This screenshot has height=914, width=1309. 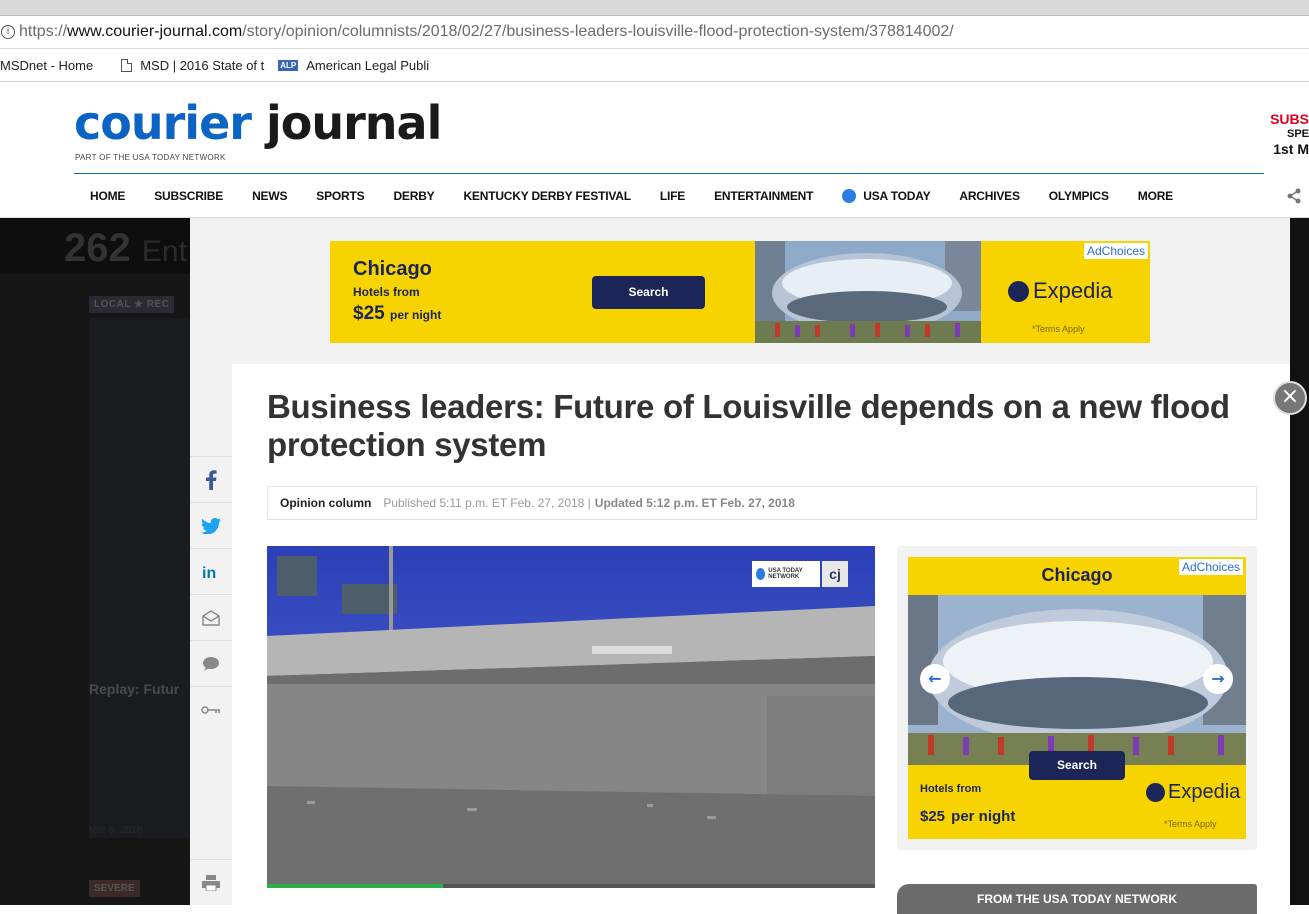 I want to click on svg-text: in, so click(x=209, y=573).